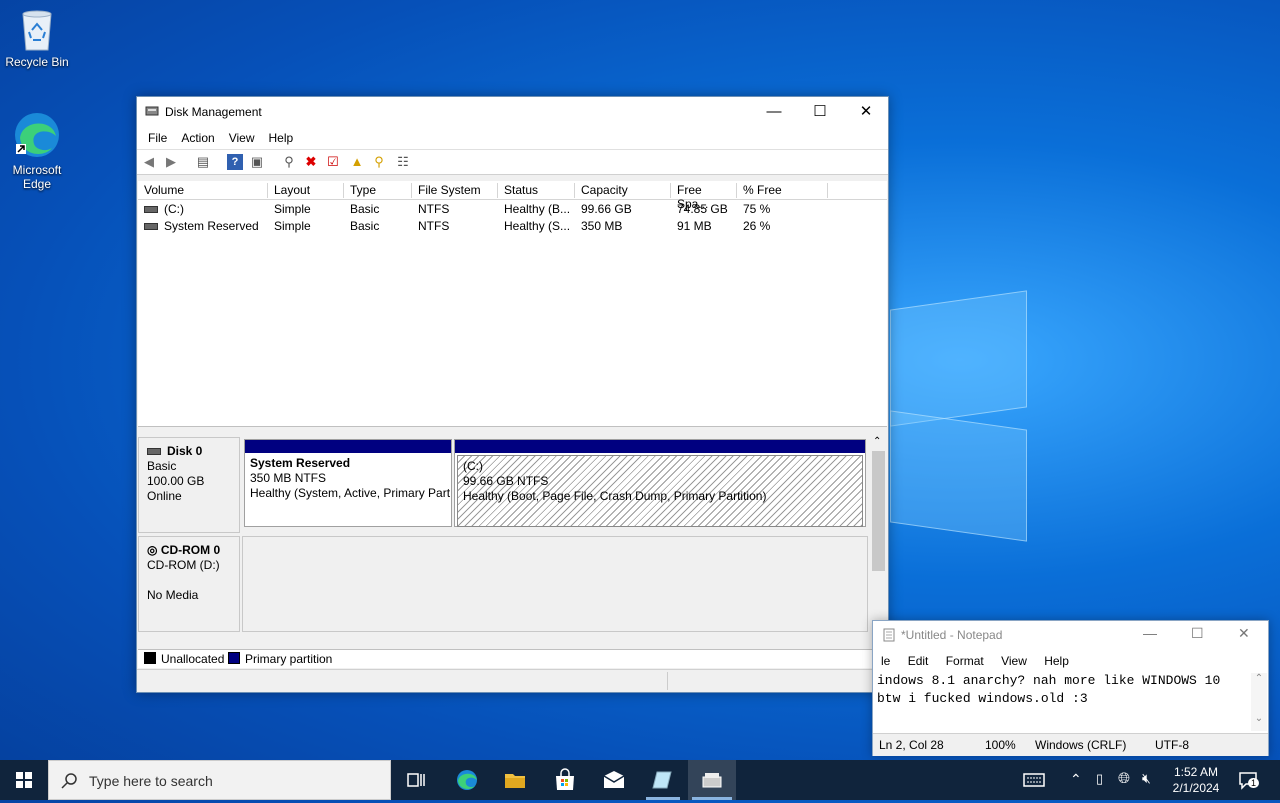  What do you see at coordinates (197, 138) in the screenshot?
I see `menu-action: Action` at bounding box center [197, 138].